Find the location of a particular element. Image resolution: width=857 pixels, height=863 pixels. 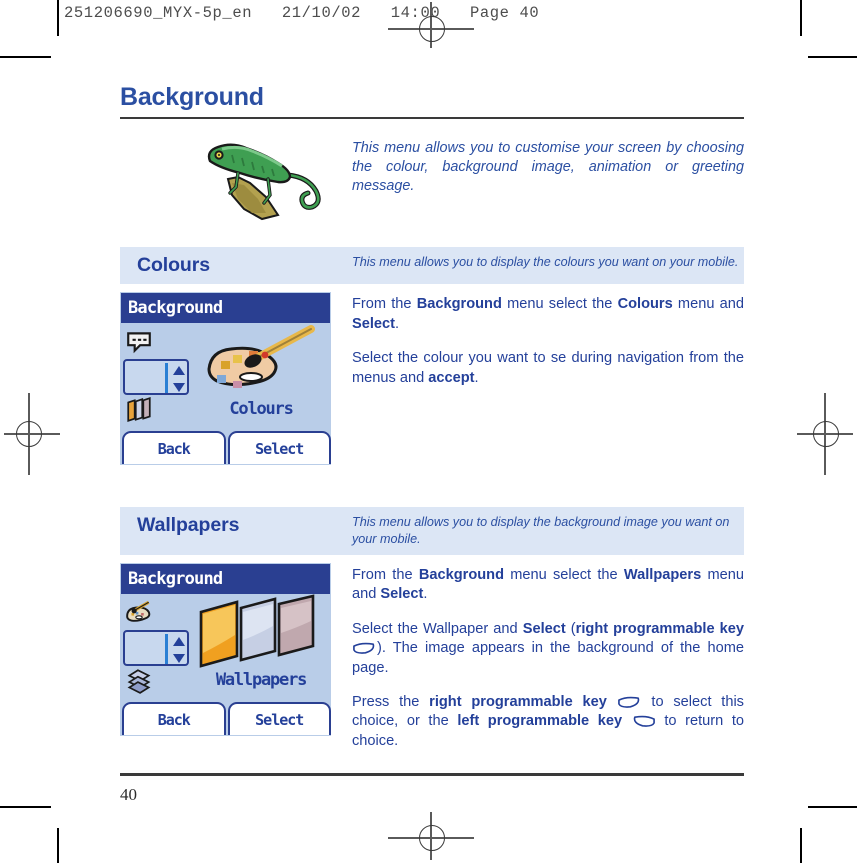

mockup-screen-body: Colours is located at coordinates (225, 378).